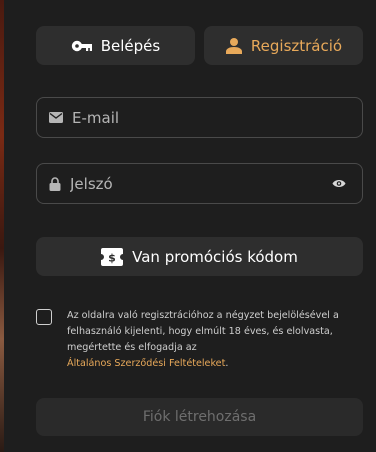 The image size is (376, 452). I want to click on password-input, so click(216, 183).